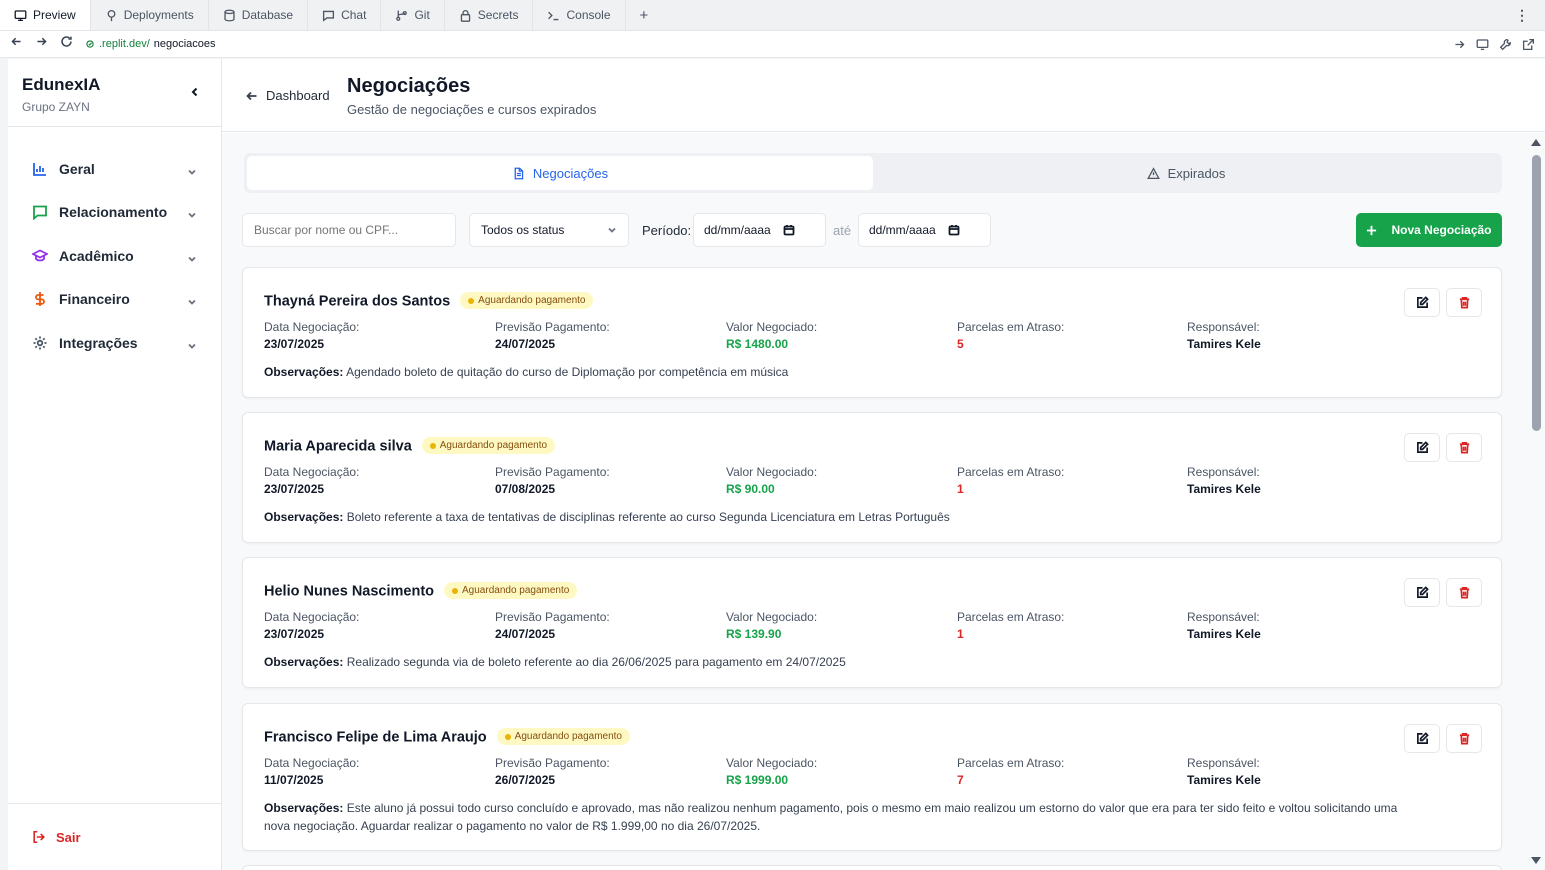 The width and height of the screenshot is (1545, 870). I want to click on field-label: Parcelas em Atraso:, so click(1011, 327).